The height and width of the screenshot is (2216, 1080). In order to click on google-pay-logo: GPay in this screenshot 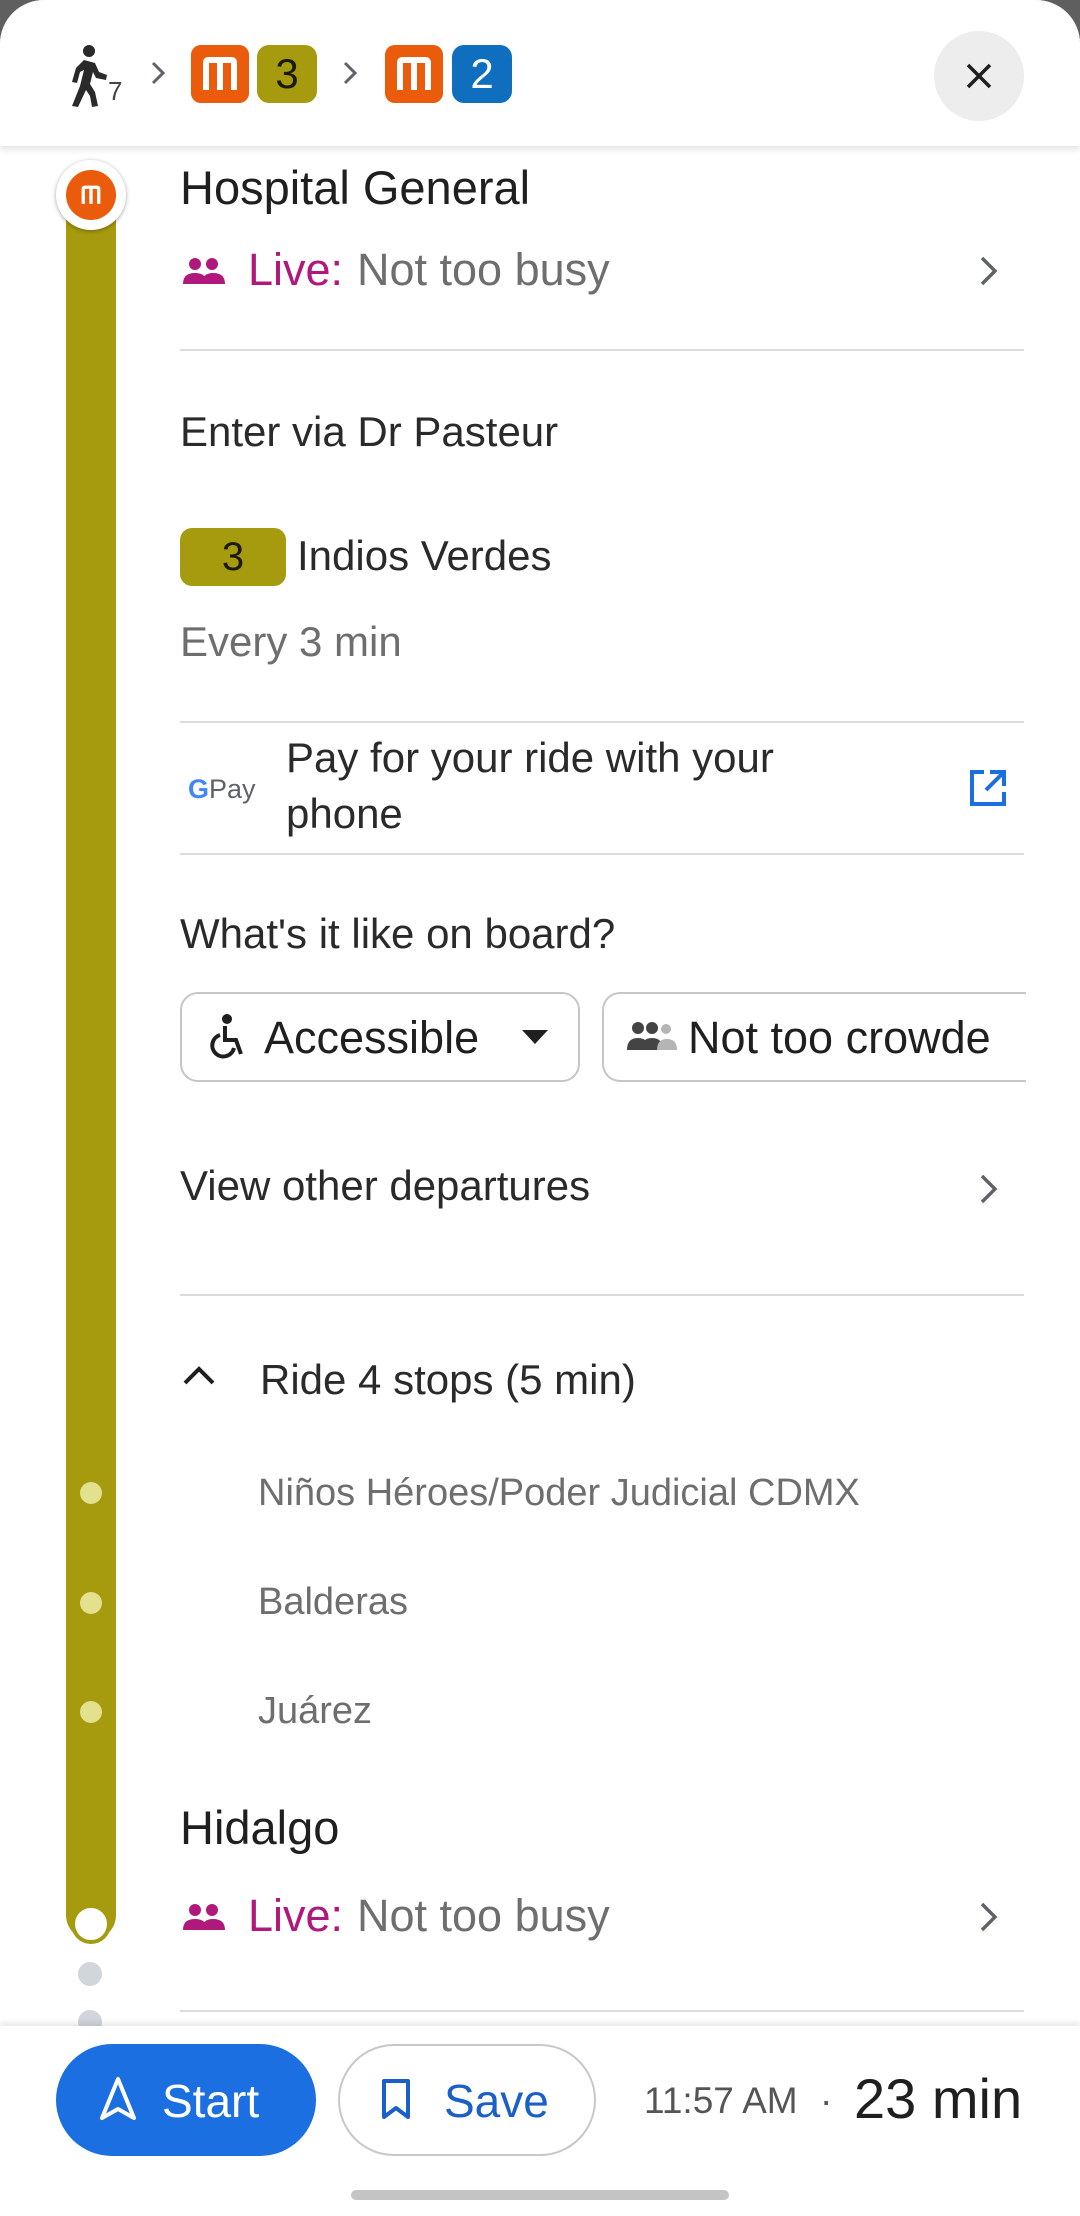, I will do `click(222, 789)`.